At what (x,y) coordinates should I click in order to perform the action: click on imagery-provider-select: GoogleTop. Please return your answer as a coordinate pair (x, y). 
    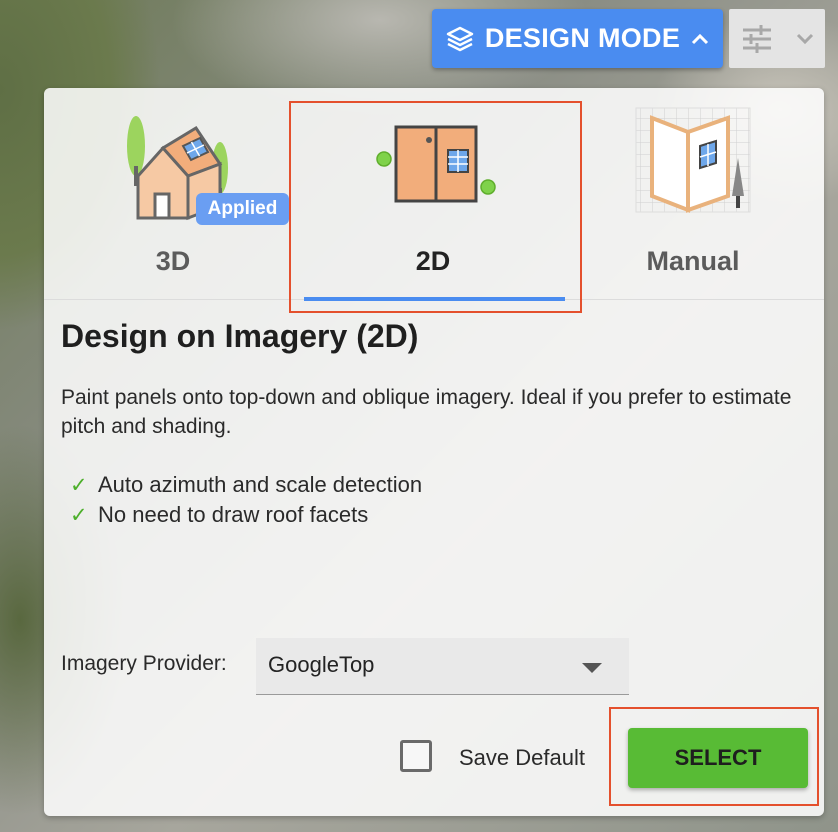
    Looking at the image, I should click on (442, 666).